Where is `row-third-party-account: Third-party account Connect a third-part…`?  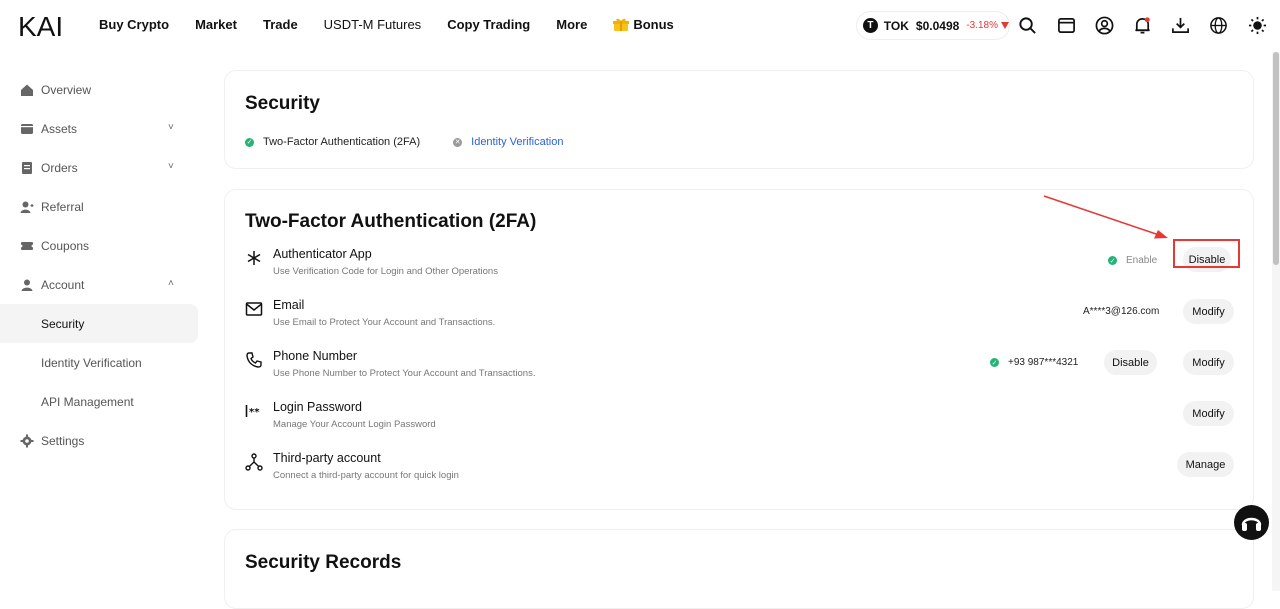 row-third-party-account: Third-party account Connect a third-part… is located at coordinates (740, 471).